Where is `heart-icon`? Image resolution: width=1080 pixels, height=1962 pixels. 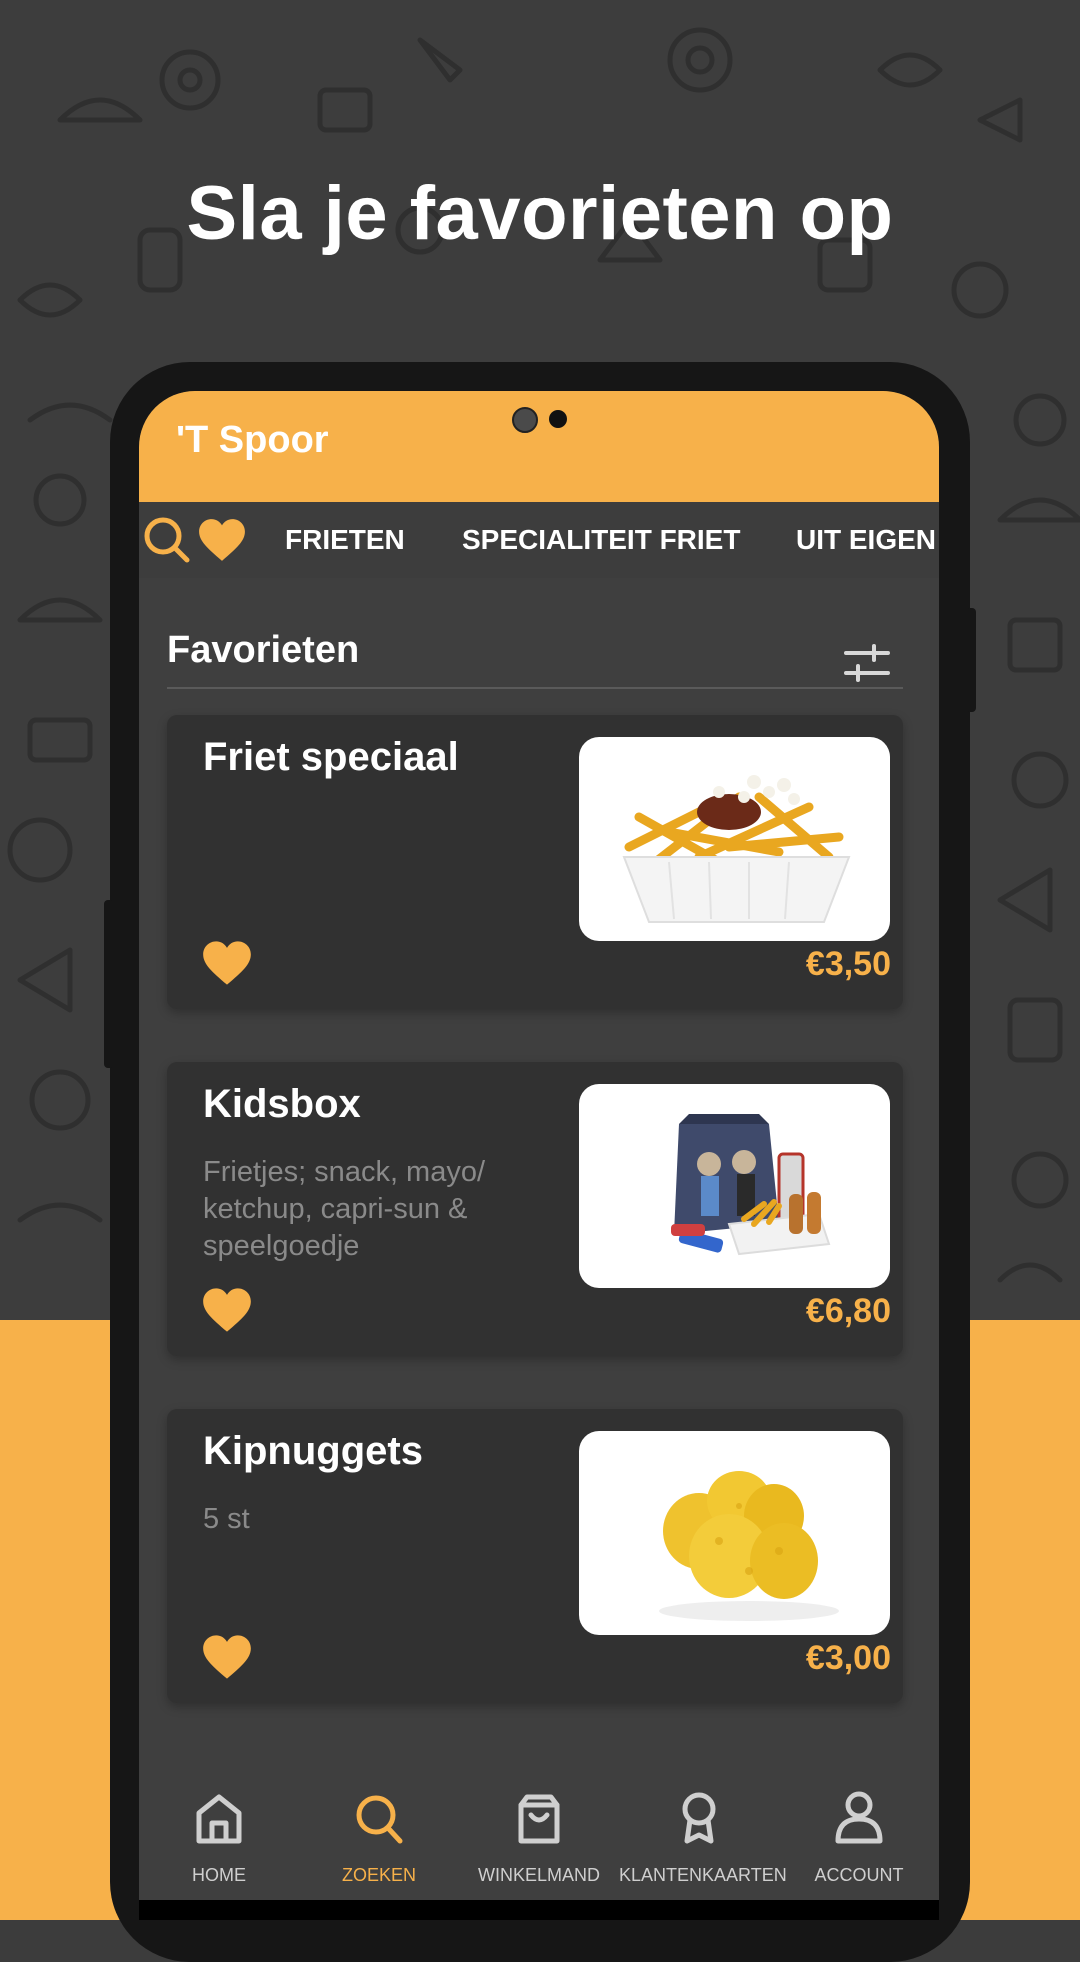
heart-icon is located at coordinates (222, 540).